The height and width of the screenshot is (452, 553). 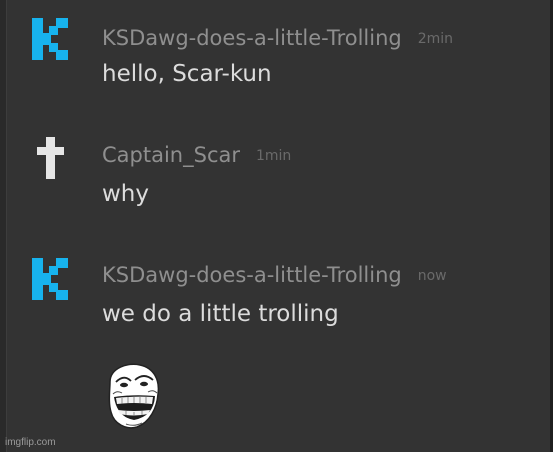 What do you see at coordinates (435, 39) in the screenshot?
I see `timestamp: 2min` at bounding box center [435, 39].